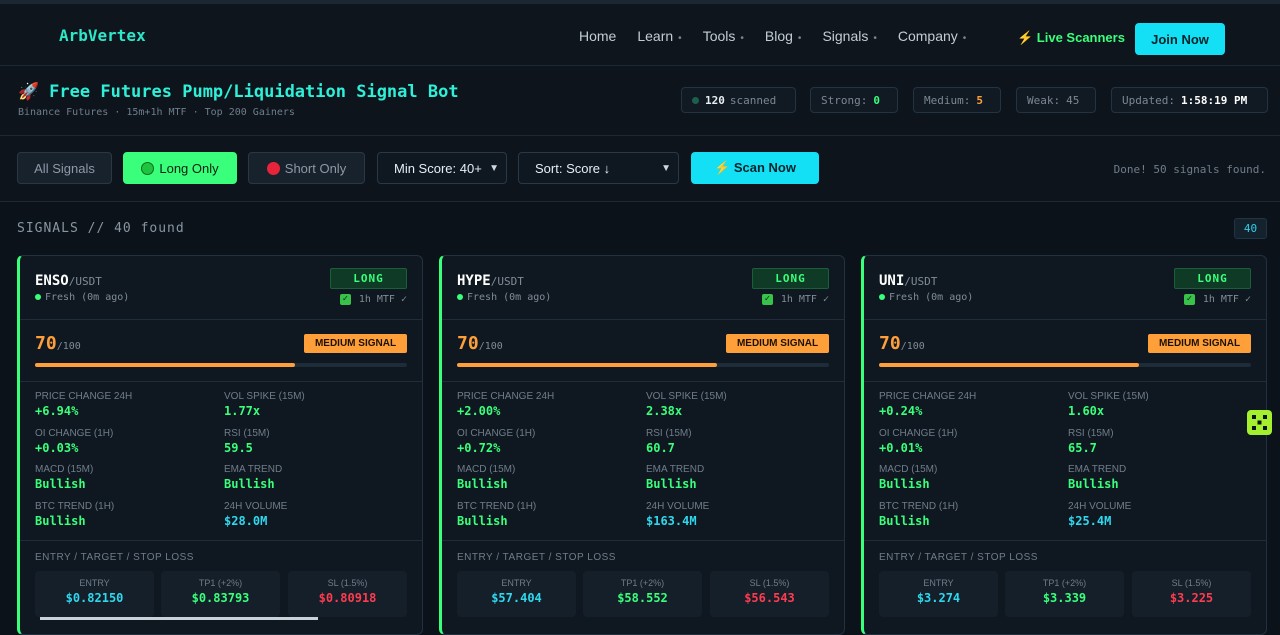  Describe the element at coordinates (57, 411) in the screenshot. I see `metric-value: +6.94%` at that location.